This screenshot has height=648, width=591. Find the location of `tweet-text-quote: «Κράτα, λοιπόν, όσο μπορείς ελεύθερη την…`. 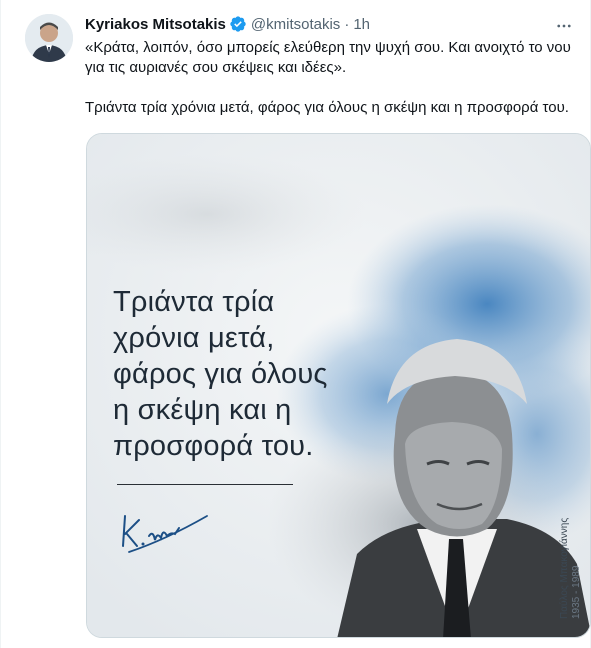

tweet-text-quote: «Κράτα, λοιπόν, όσο μπορείς ελεύθερη την… is located at coordinates (328, 57).